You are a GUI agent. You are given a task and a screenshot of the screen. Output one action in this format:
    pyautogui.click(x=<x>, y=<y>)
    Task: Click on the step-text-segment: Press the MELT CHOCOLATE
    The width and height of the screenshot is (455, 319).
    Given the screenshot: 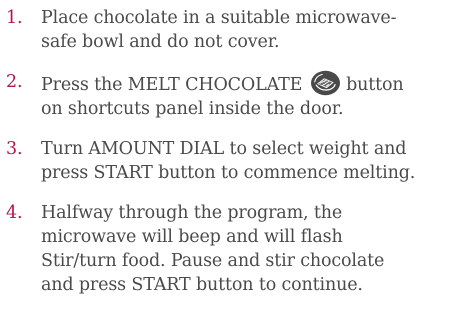 What is the action you would take?
    pyautogui.click(x=172, y=85)
    